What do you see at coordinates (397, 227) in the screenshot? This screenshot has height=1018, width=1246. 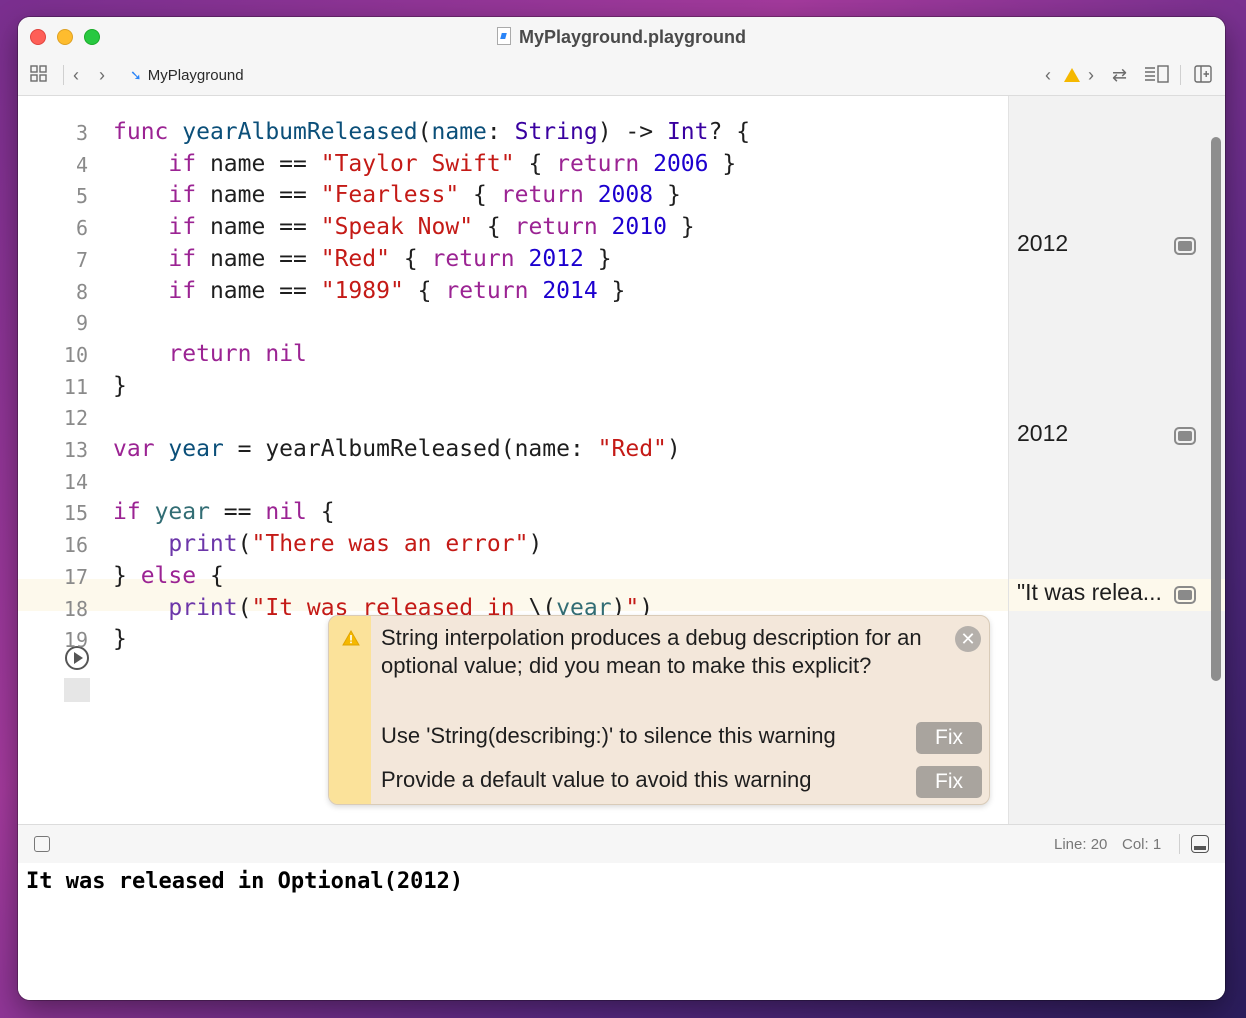 I see `code-token: "Speak Now"` at bounding box center [397, 227].